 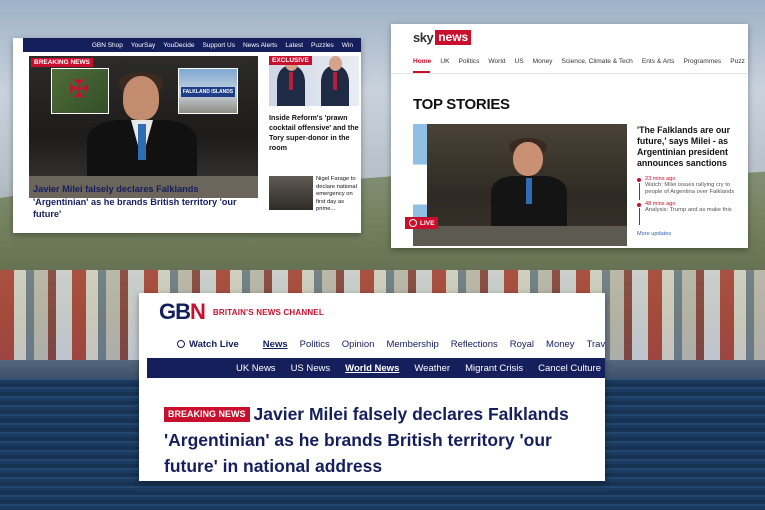 I want to click on update-text: Analysis: Trump and as make this, so click(x=688, y=210).